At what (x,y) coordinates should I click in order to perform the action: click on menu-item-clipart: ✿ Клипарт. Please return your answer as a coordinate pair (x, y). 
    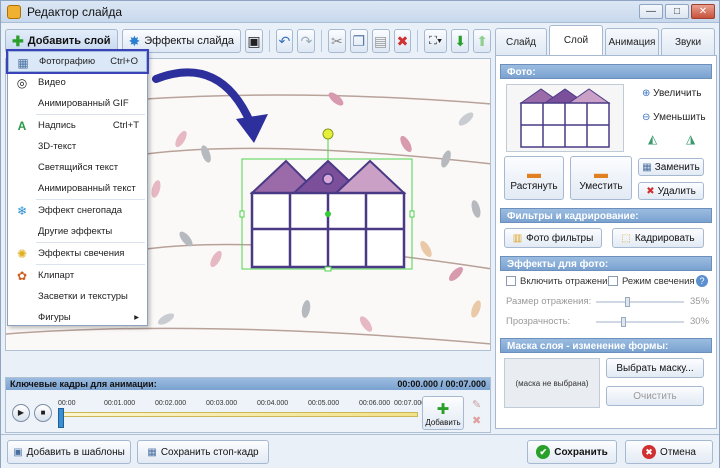
    Looking at the image, I should click on (77, 275).